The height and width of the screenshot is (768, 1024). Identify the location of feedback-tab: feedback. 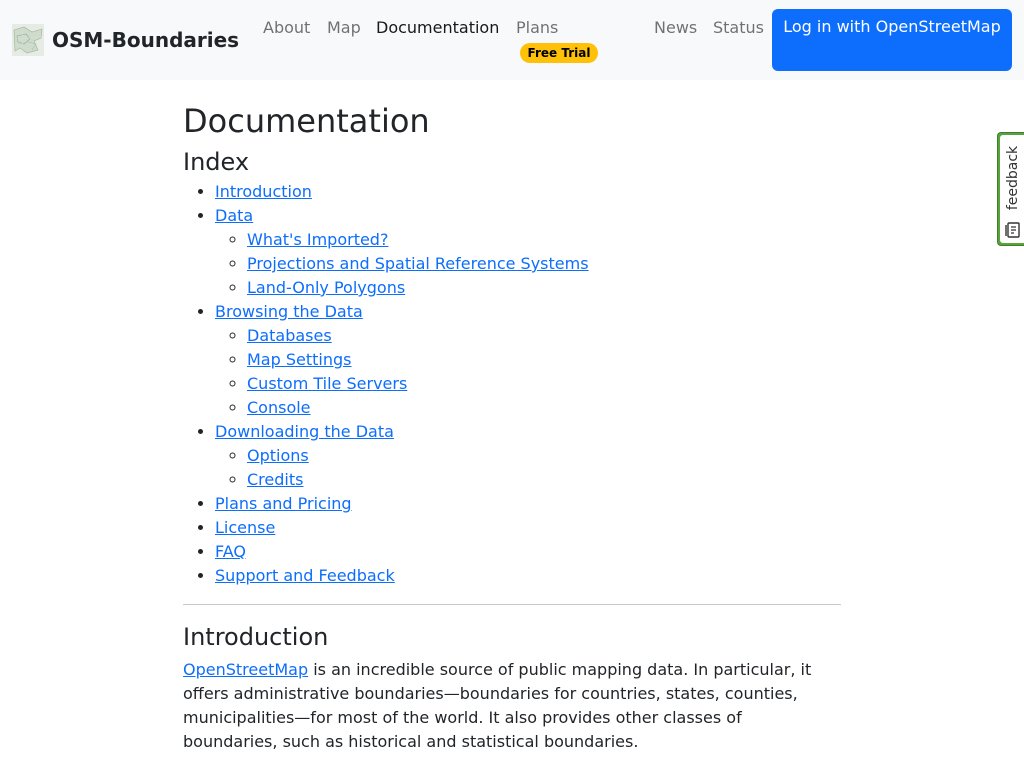
(1010, 189).